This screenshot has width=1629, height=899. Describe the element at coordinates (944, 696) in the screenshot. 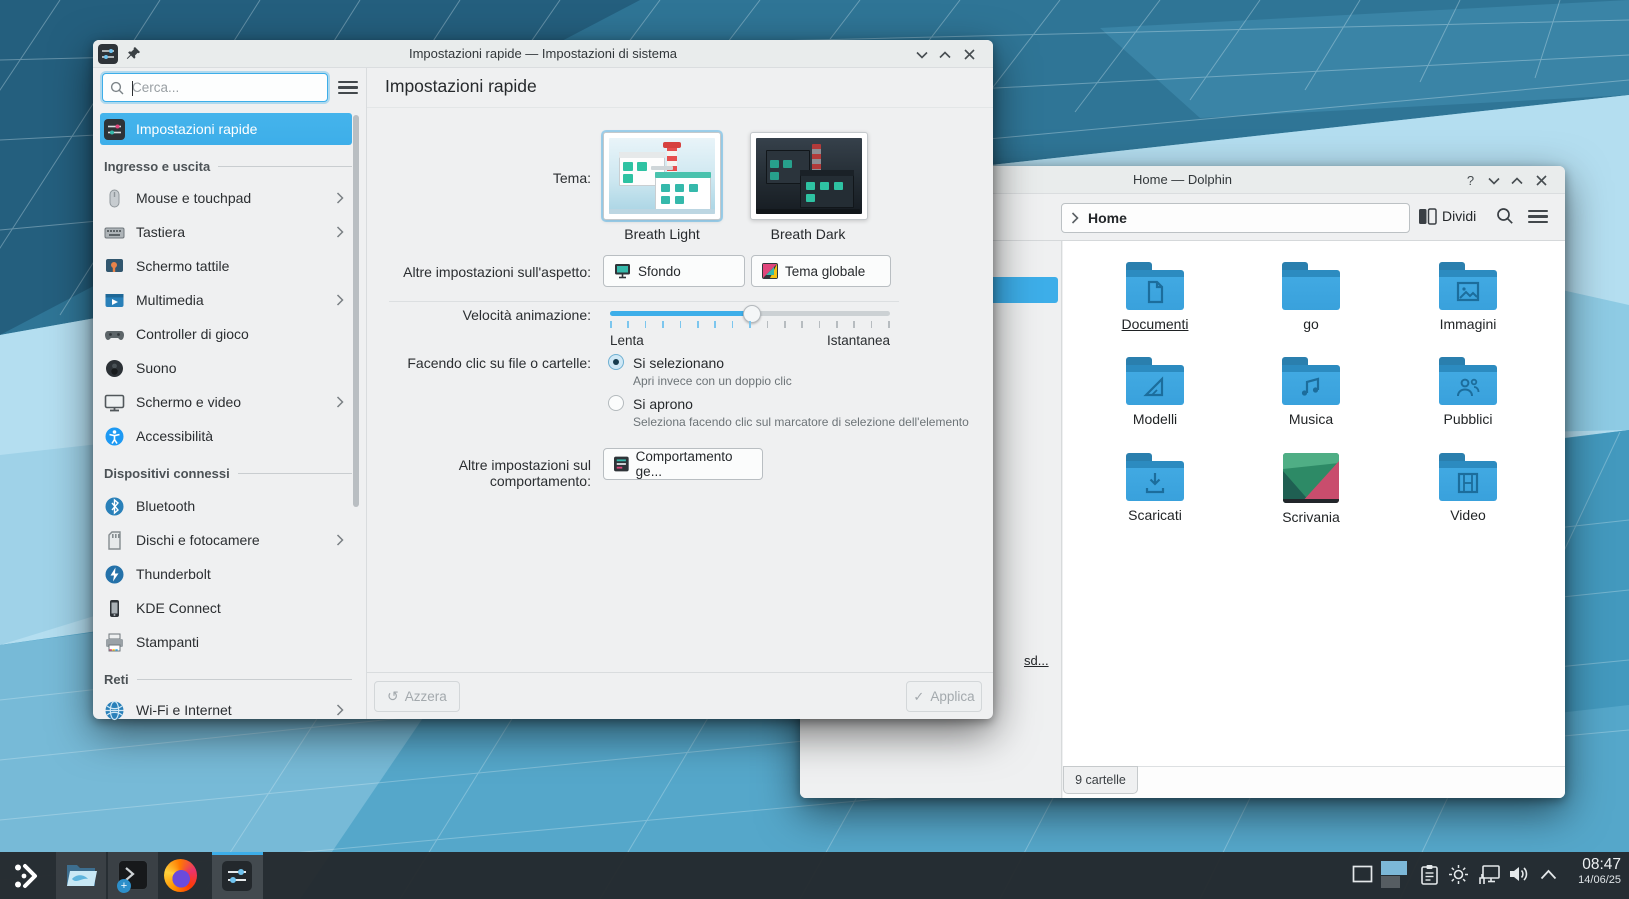

I see `apply-button: ✓ Applica` at that location.